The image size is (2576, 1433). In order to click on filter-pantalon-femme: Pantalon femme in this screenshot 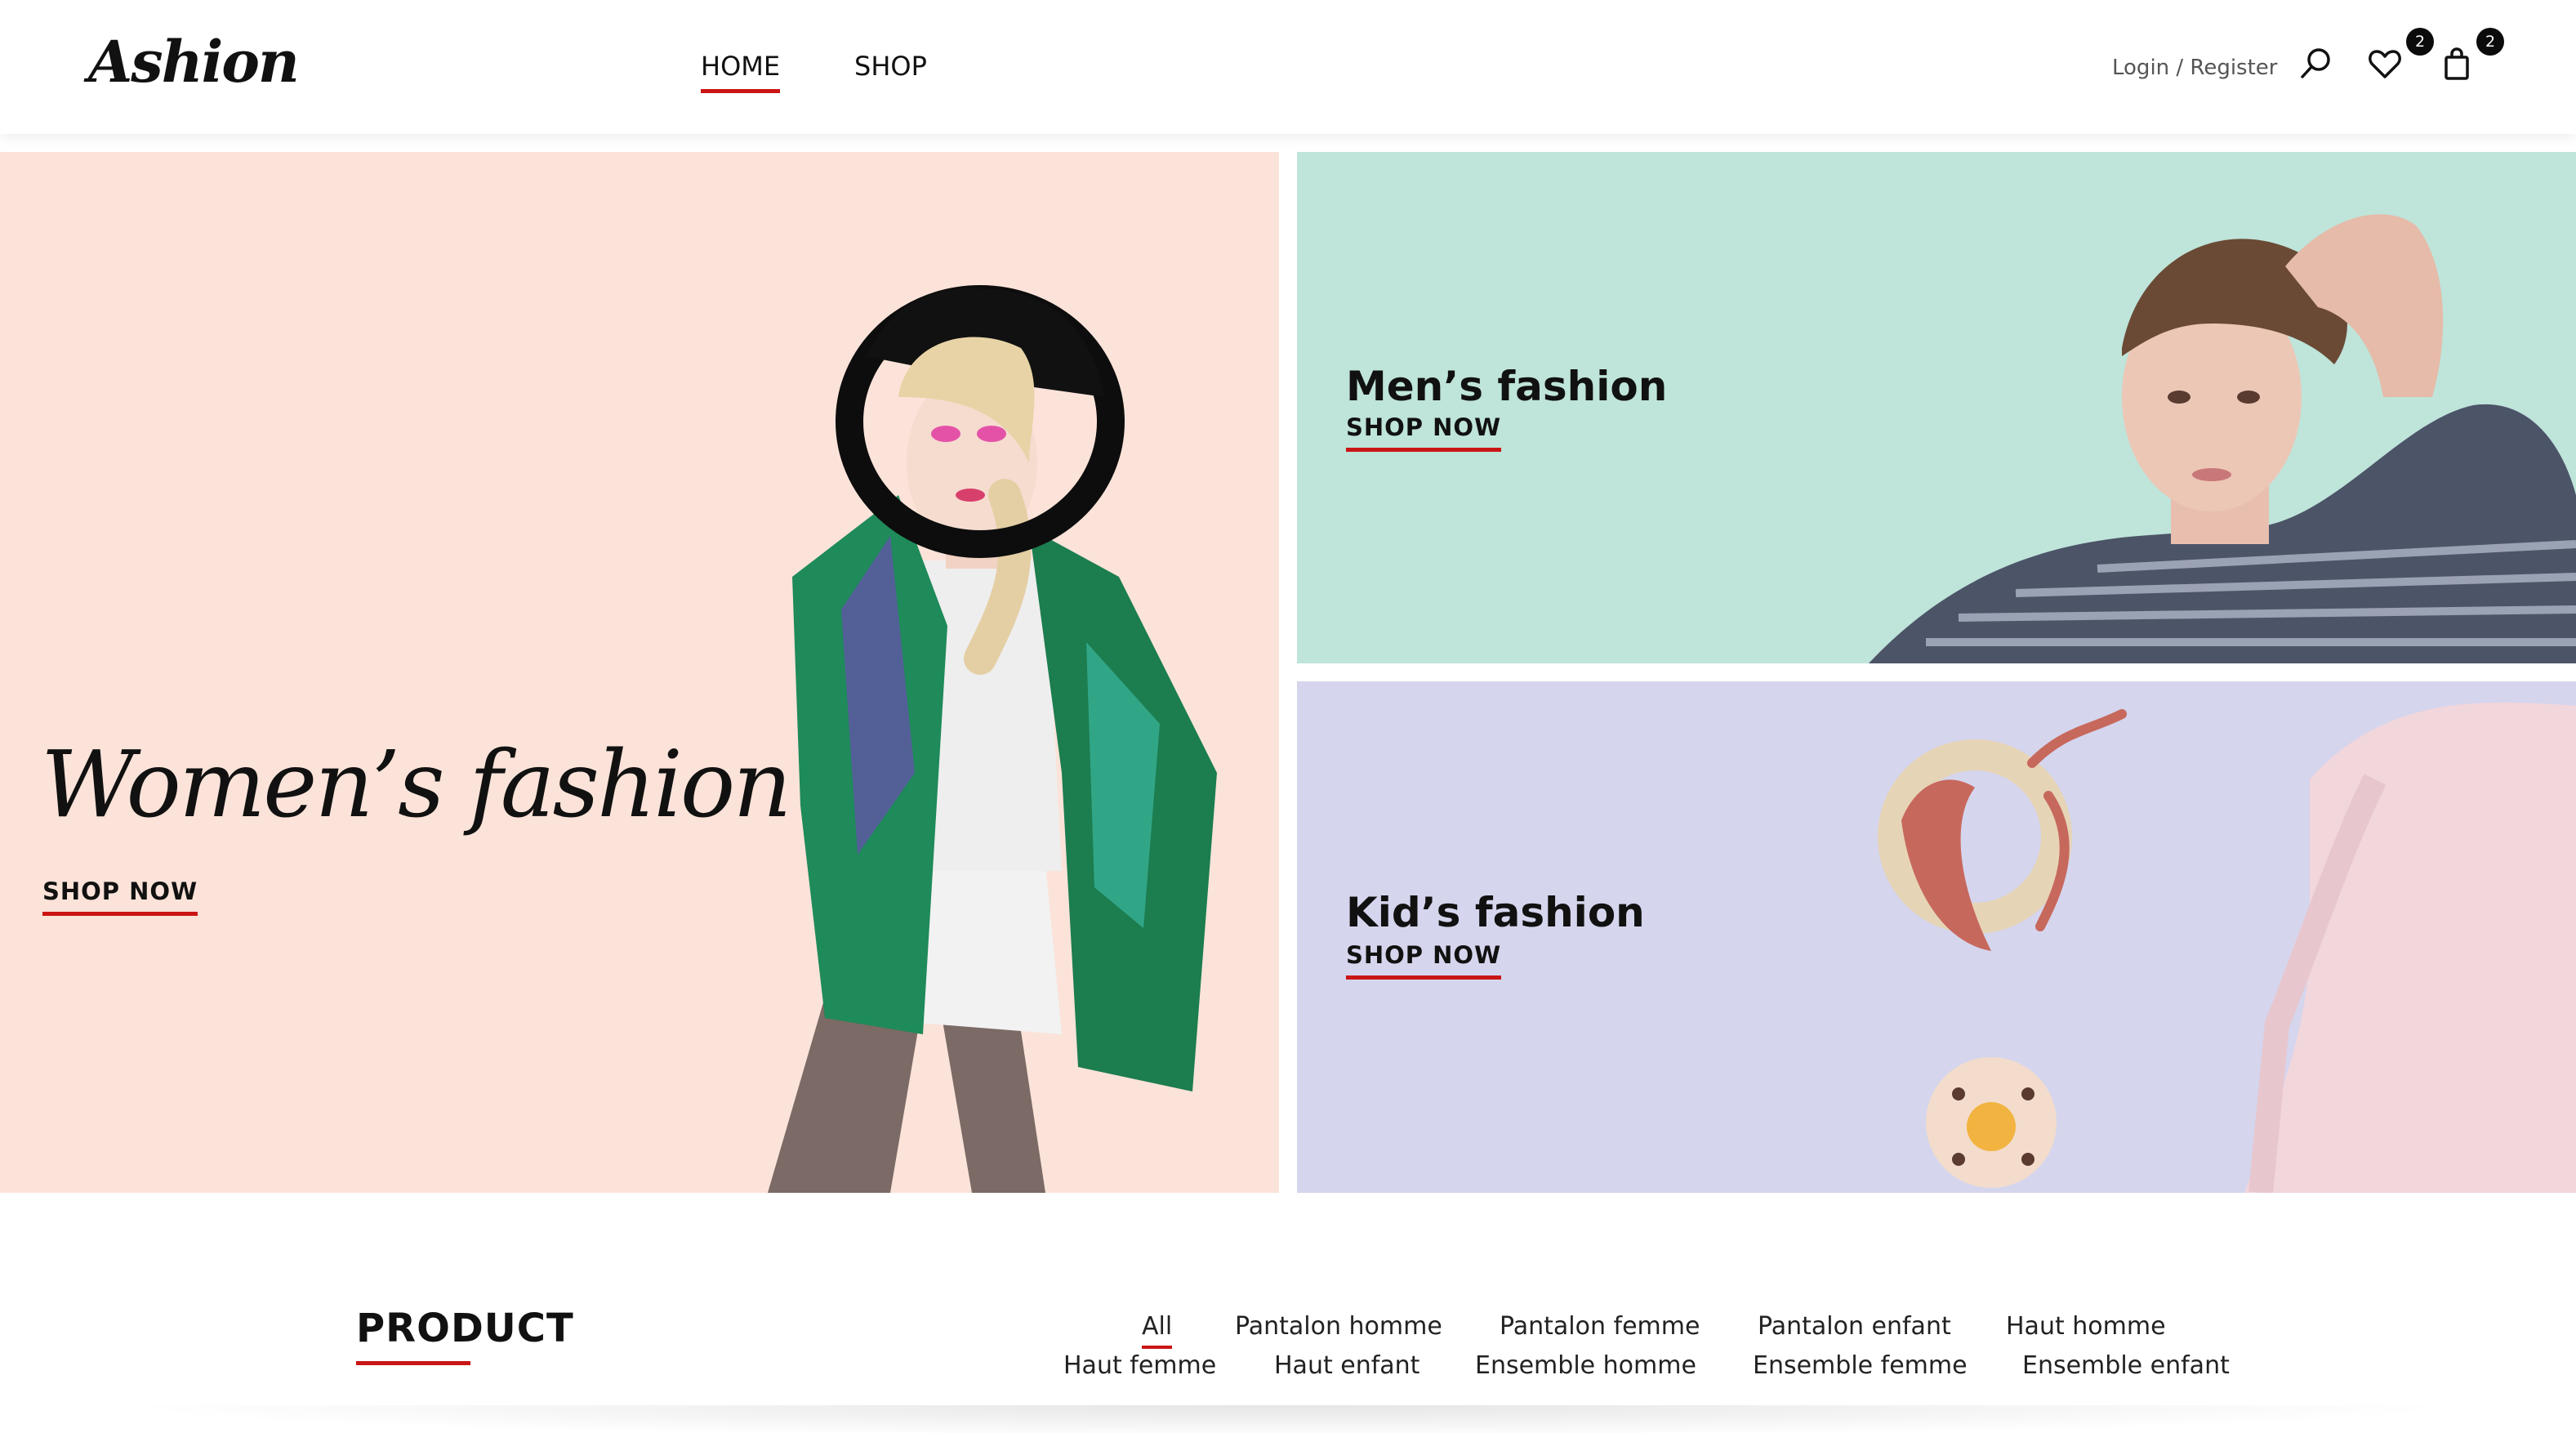, I will do `click(1600, 1327)`.